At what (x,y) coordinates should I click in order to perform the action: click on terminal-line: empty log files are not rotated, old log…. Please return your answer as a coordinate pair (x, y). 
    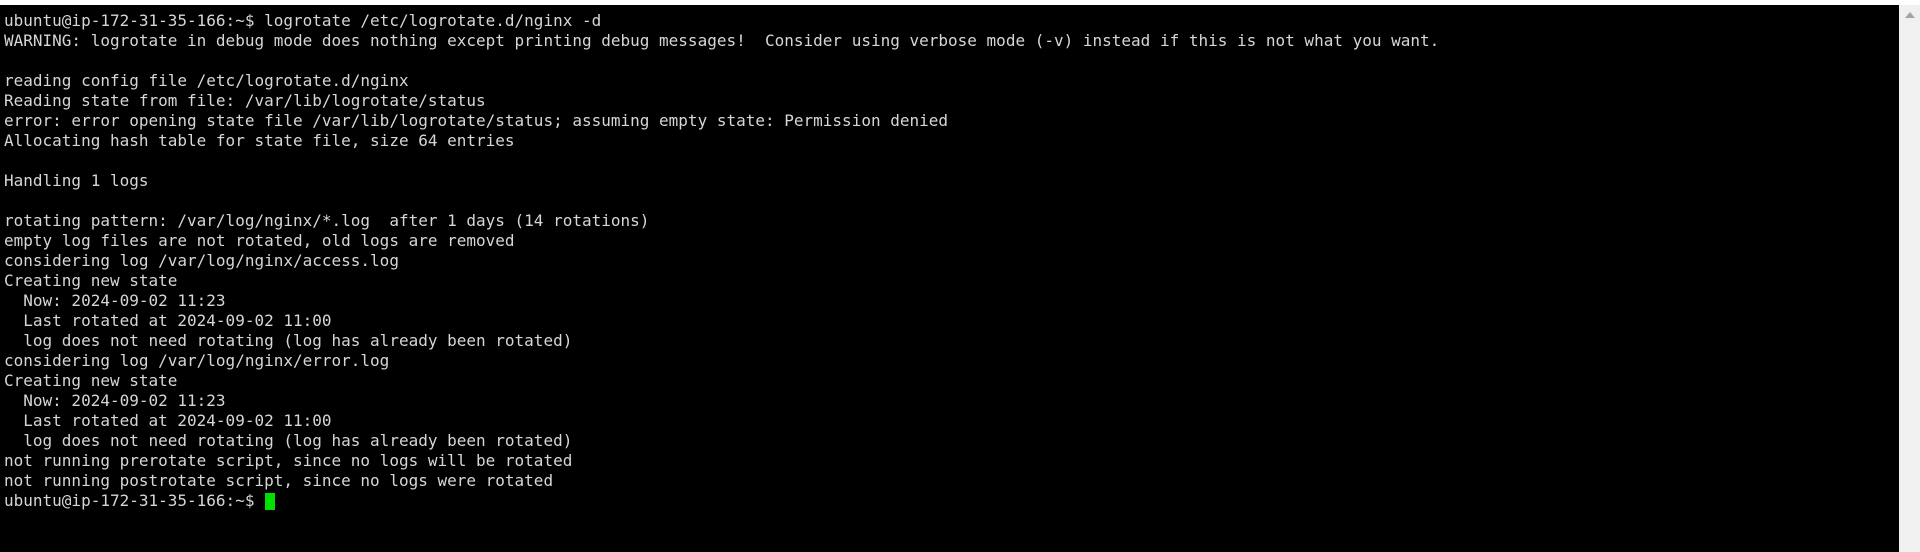
    Looking at the image, I should click on (259, 240).